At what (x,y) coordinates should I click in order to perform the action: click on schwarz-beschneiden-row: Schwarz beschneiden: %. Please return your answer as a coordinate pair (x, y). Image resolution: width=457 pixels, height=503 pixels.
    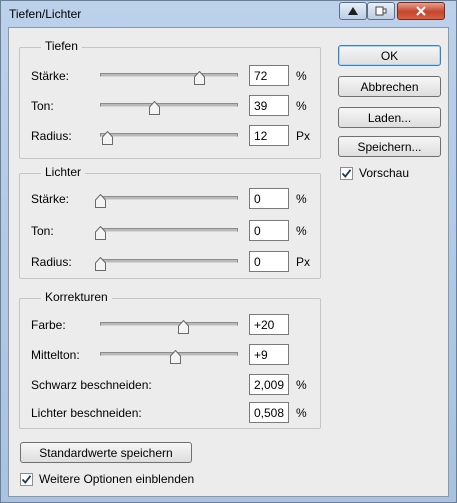
    Looking at the image, I should click on (170, 385).